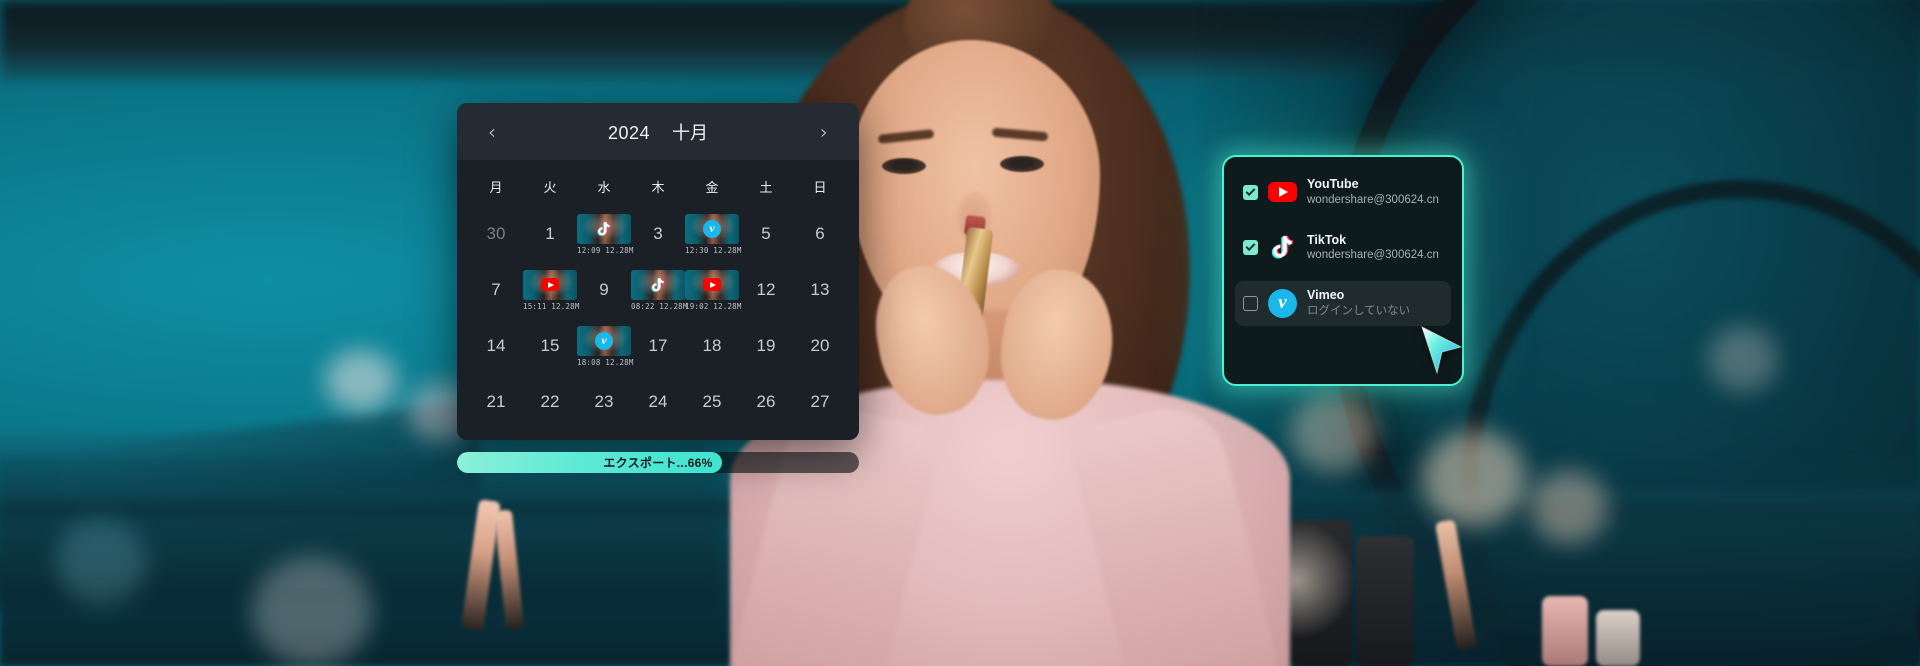  I want to click on calendar-day-cell: 17, so click(658, 346).